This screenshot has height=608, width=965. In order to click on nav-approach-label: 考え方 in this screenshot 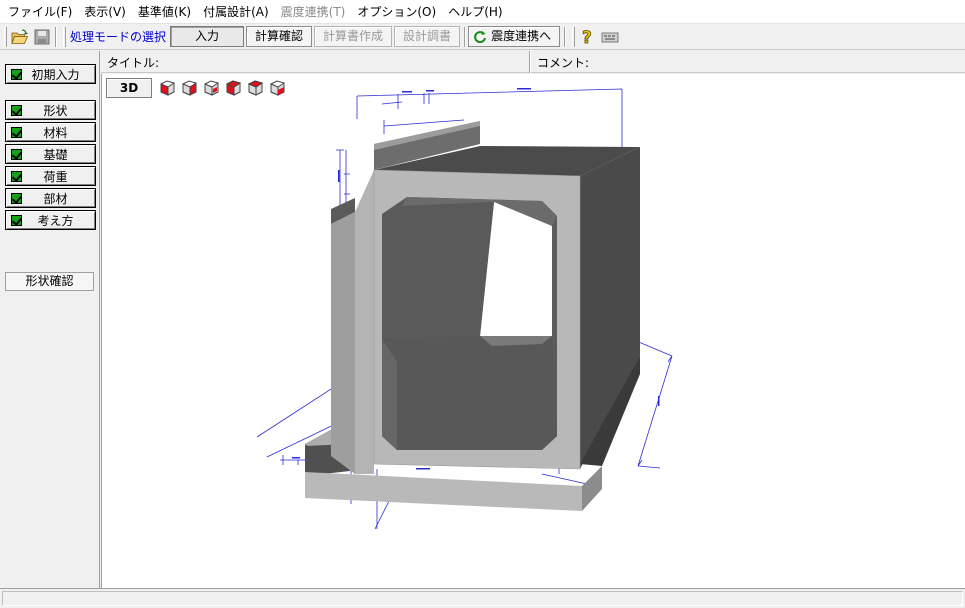, I will do `click(55, 220)`.